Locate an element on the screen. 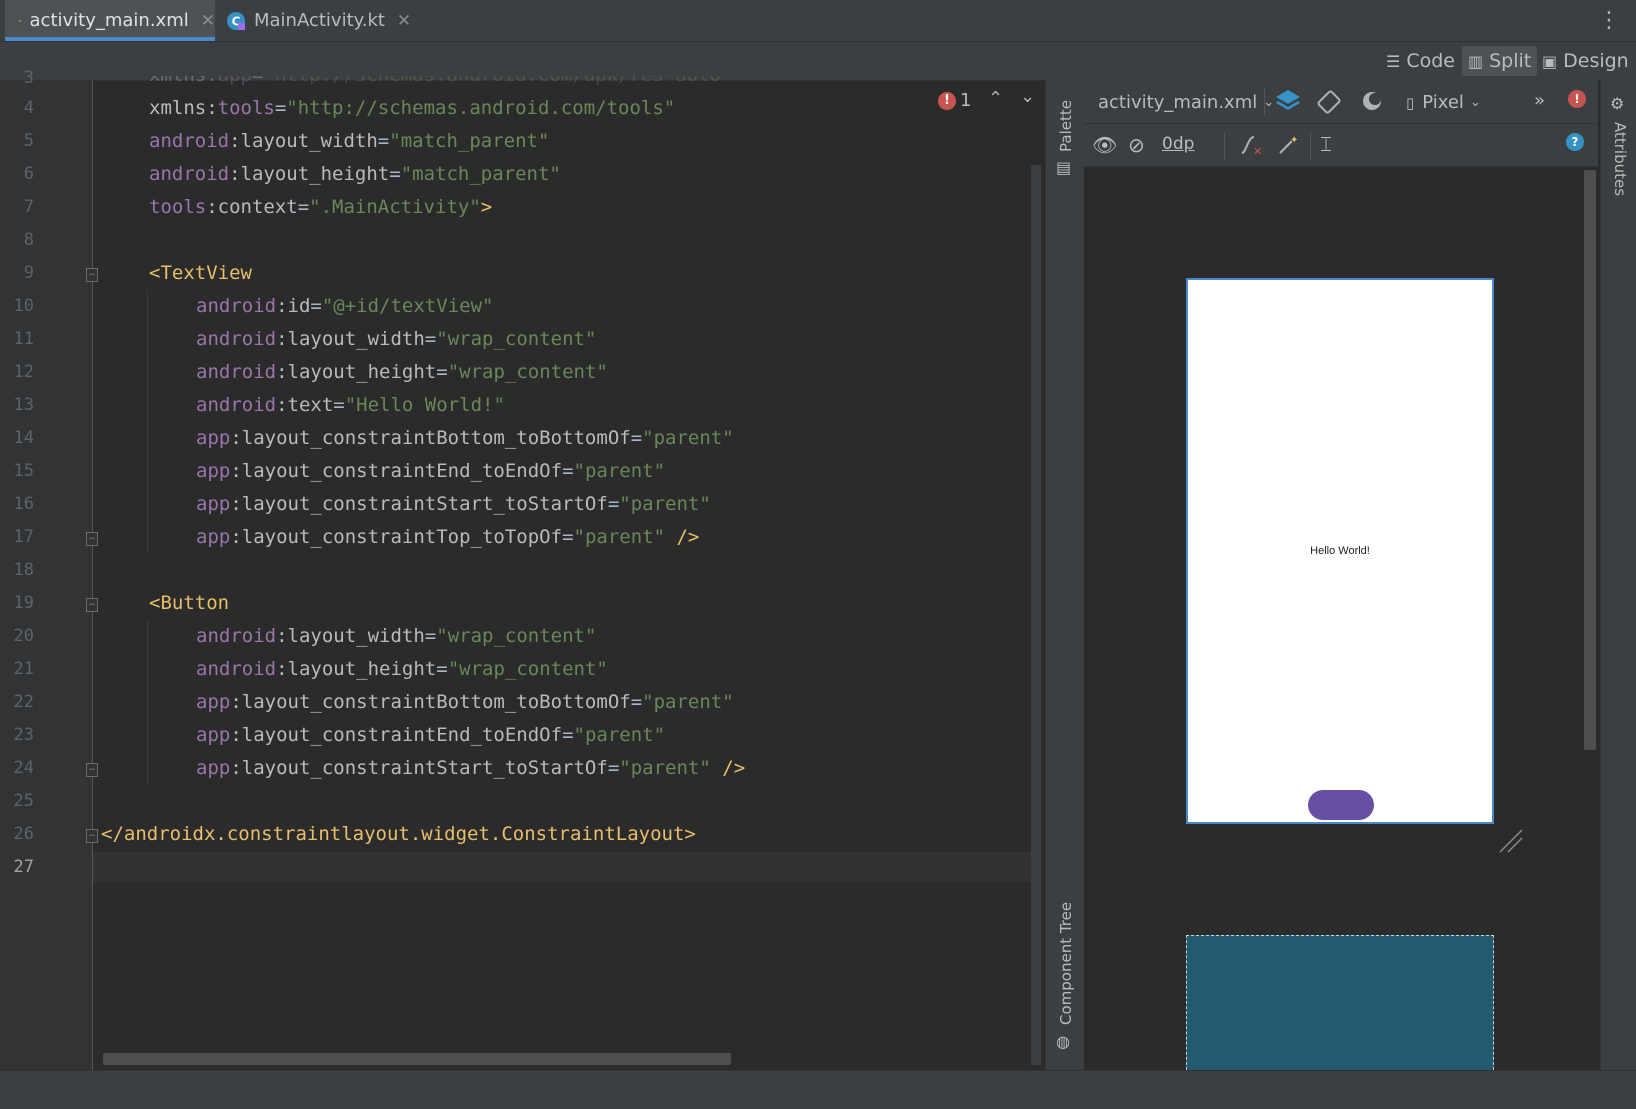 This screenshot has height=1109, width=1636. default-margin-value: 0dp is located at coordinates (1178, 144).